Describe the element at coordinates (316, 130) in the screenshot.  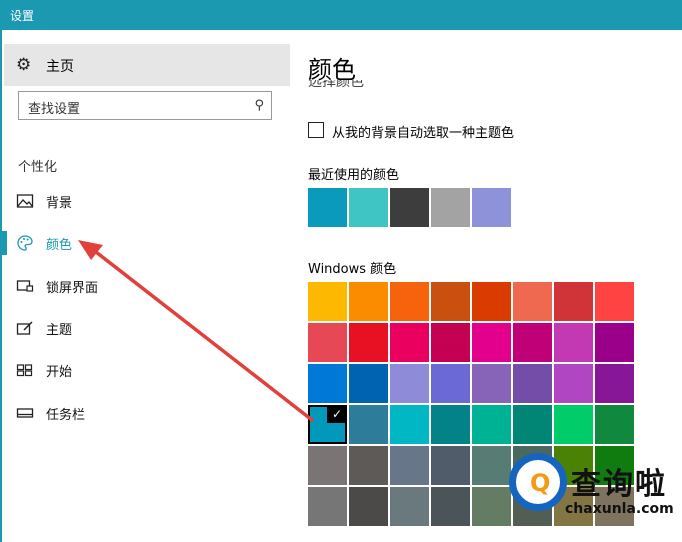
I see `auto-pick-checkbox` at that location.